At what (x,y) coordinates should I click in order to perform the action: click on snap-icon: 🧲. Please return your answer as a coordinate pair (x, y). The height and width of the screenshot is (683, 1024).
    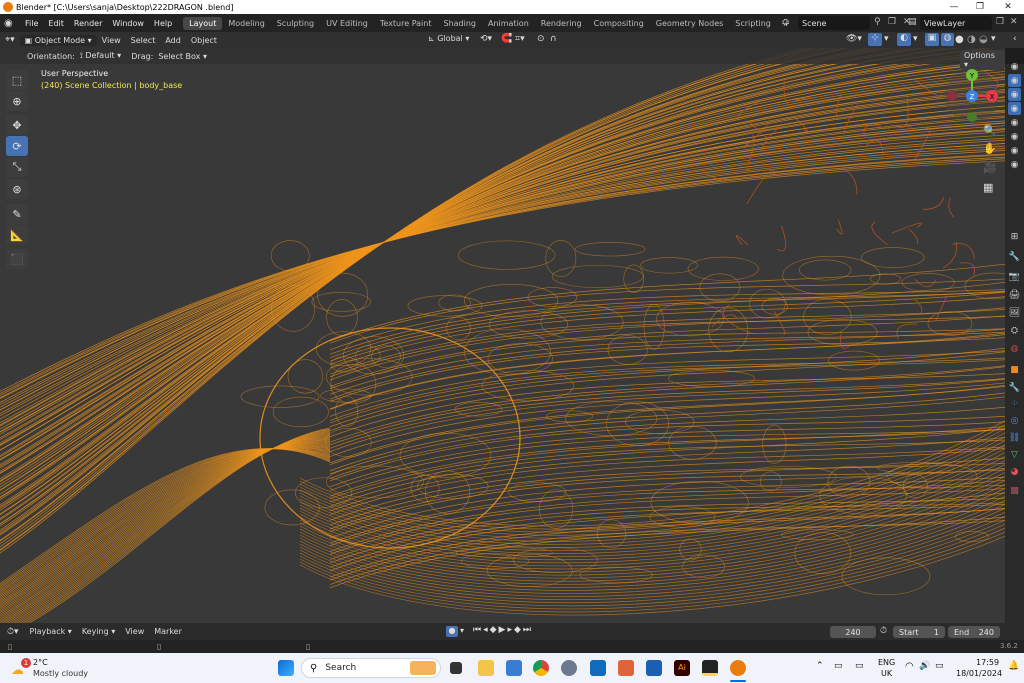
    Looking at the image, I should click on (506, 39).